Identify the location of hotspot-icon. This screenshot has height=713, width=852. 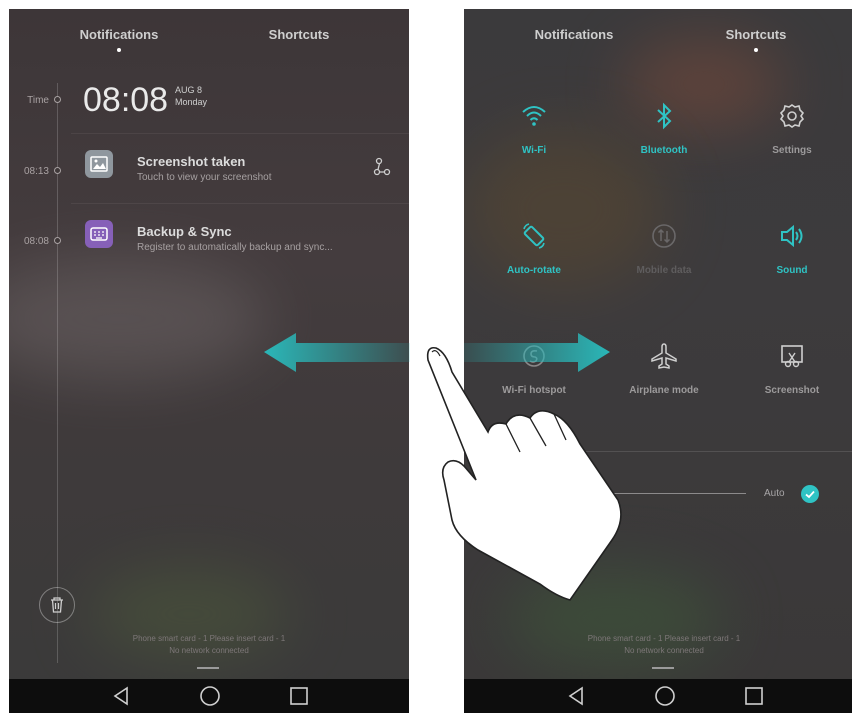
(534, 356).